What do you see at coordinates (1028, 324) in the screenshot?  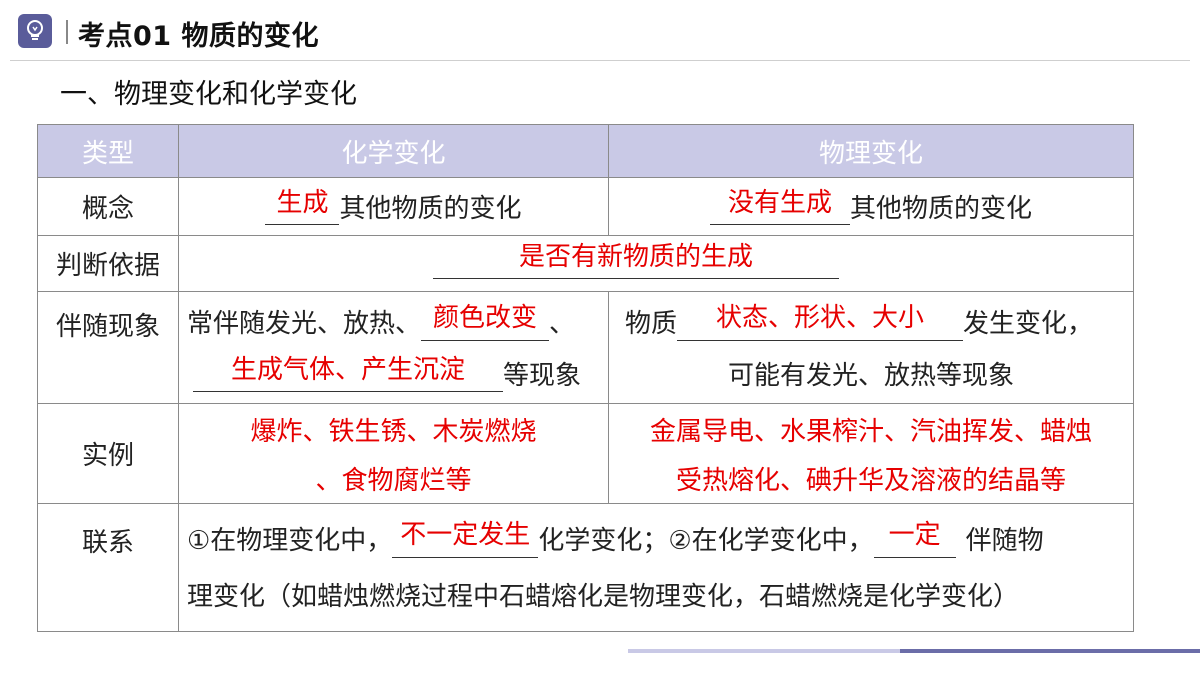 I see `phenomena-physical-suffix: 发生变化，` at bounding box center [1028, 324].